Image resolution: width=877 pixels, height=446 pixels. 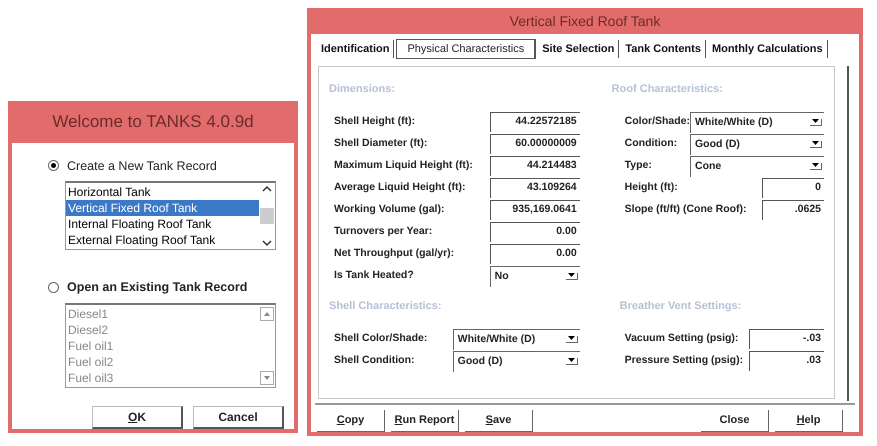 What do you see at coordinates (162, 208) in the screenshot?
I see `list-item: Vertical Fixed Roof Tank` at bounding box center [162, 208].